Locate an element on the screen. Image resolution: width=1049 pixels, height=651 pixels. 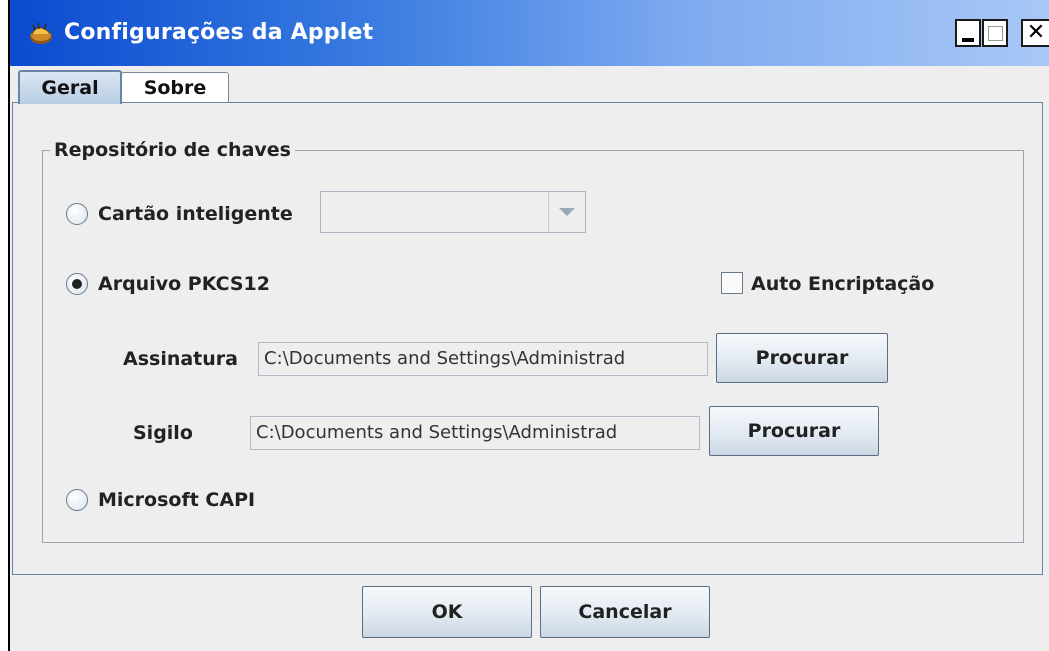
auto-encrypt-label: Auto Encriptação is located at coordinates (842, 284).